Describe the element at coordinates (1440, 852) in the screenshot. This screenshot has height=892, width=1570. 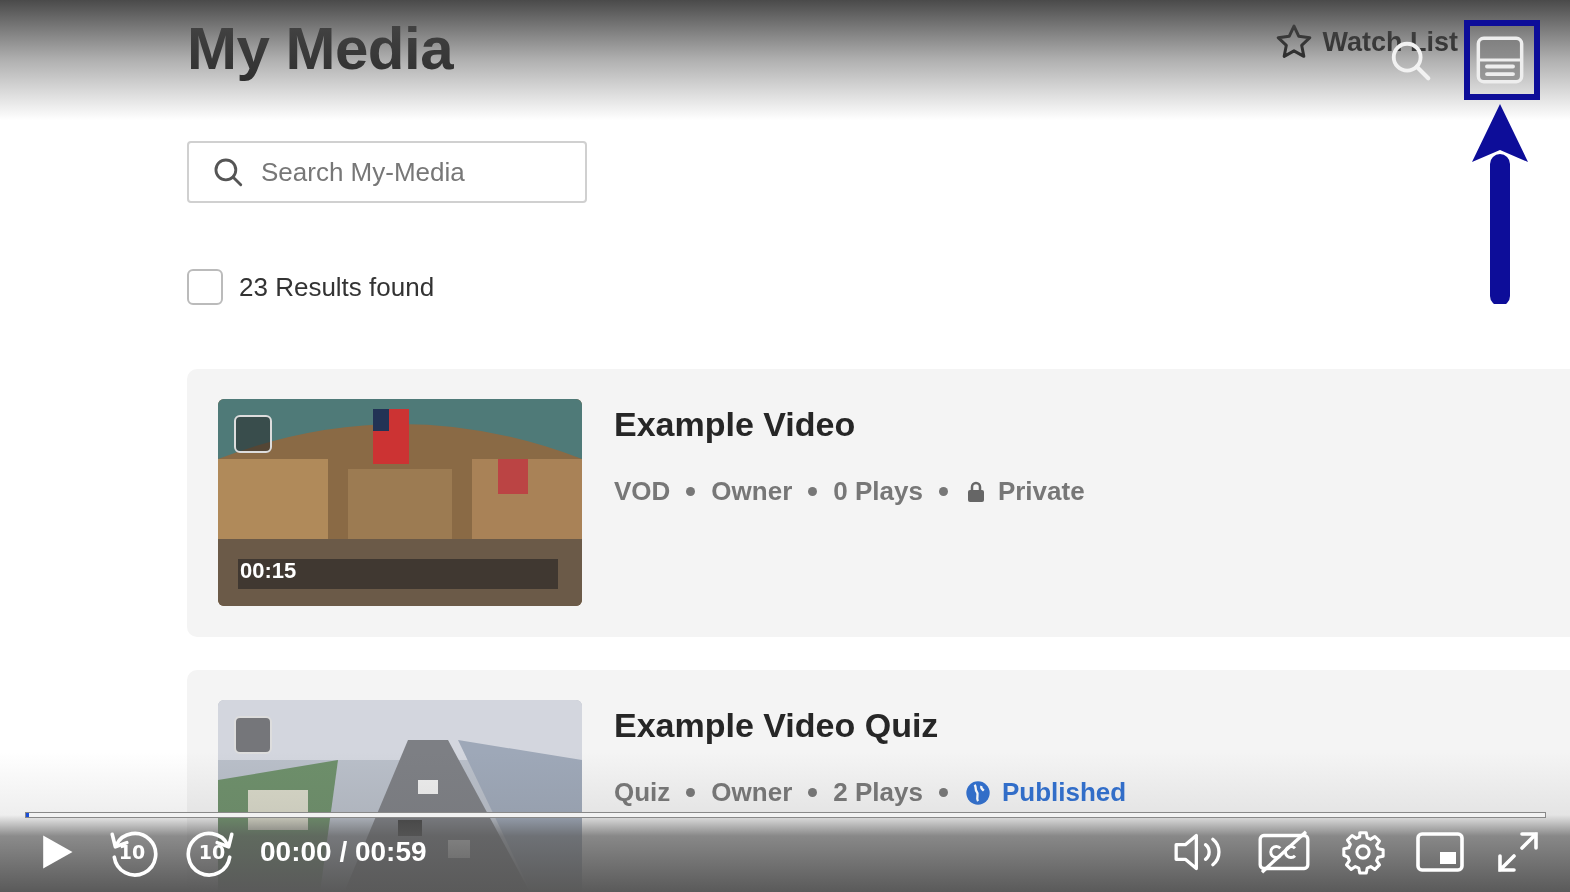
I see `picture-in-picture-icon` at that location.